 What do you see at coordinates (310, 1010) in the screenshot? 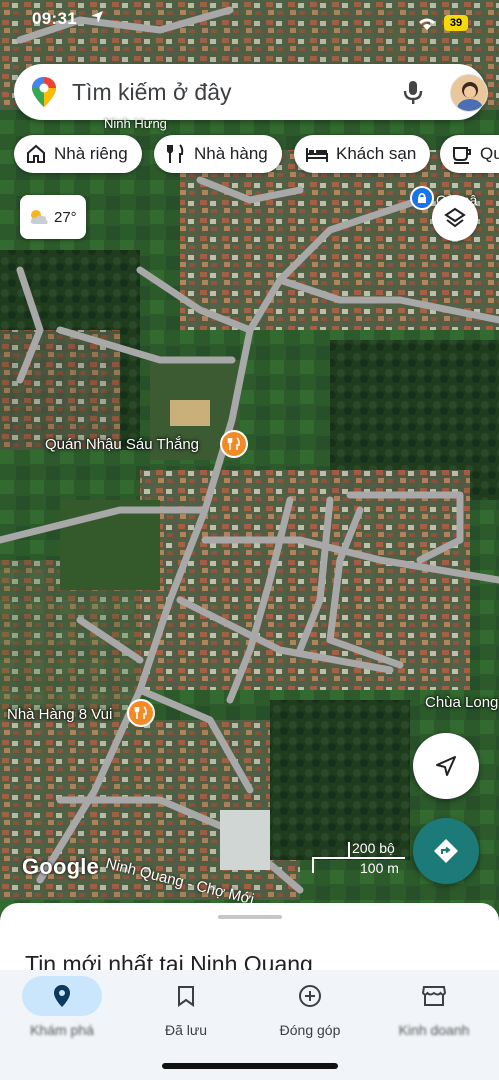
I see `nav-contribute: Đóng góp` at bounding box center [310, 1010].